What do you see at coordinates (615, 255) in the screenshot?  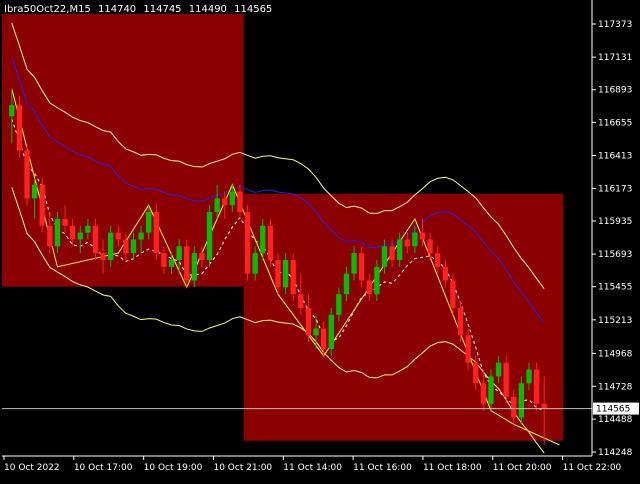 I see `price-tick-label: 115693` at bounding box center [615, 255].